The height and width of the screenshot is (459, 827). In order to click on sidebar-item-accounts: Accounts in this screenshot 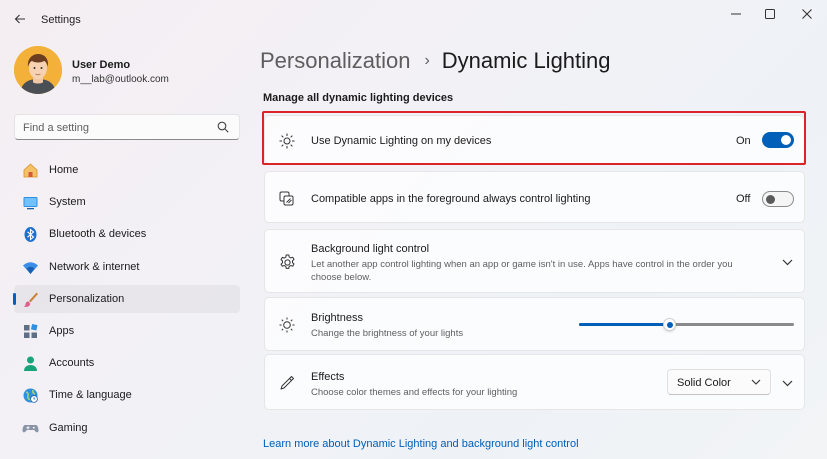, I will do `click(127, 363)`.